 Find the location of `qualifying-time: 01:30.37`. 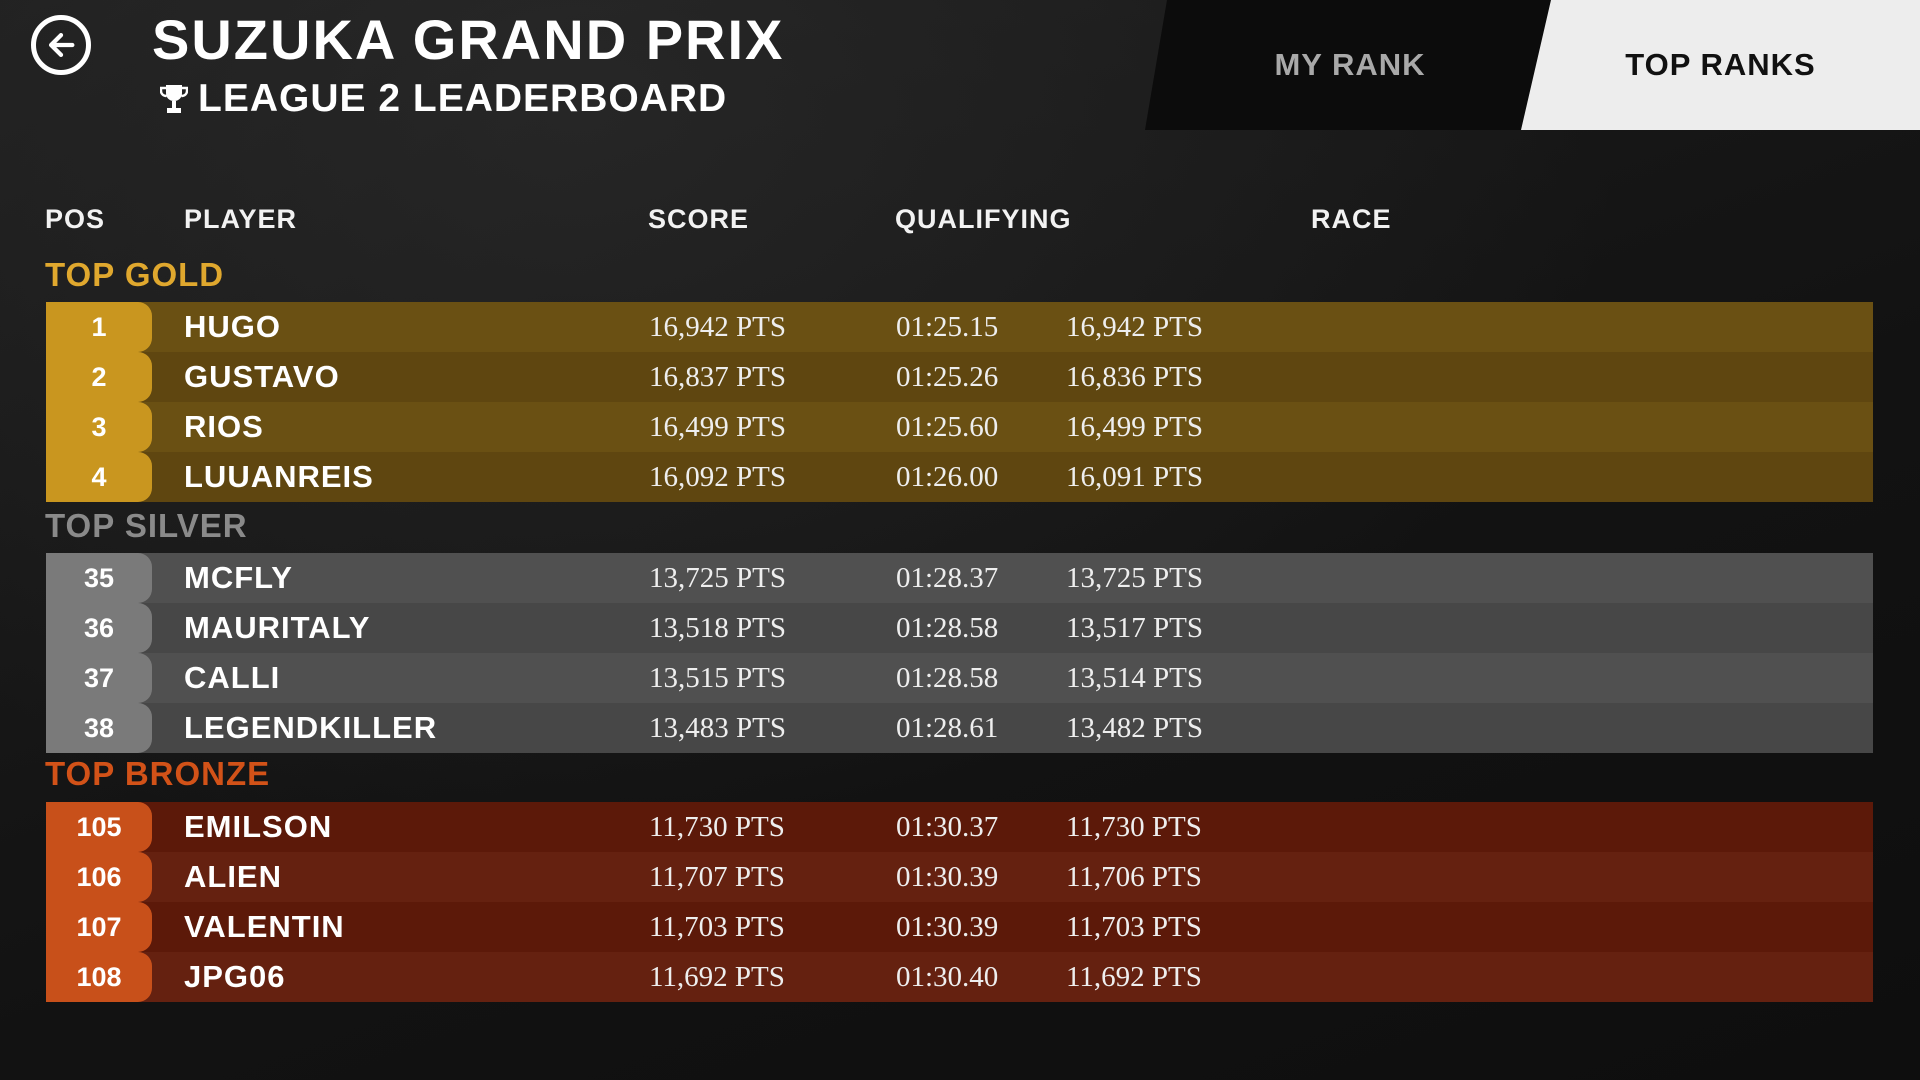

qualifying-time: 01:30.37 is located at coordinates (947, 827).